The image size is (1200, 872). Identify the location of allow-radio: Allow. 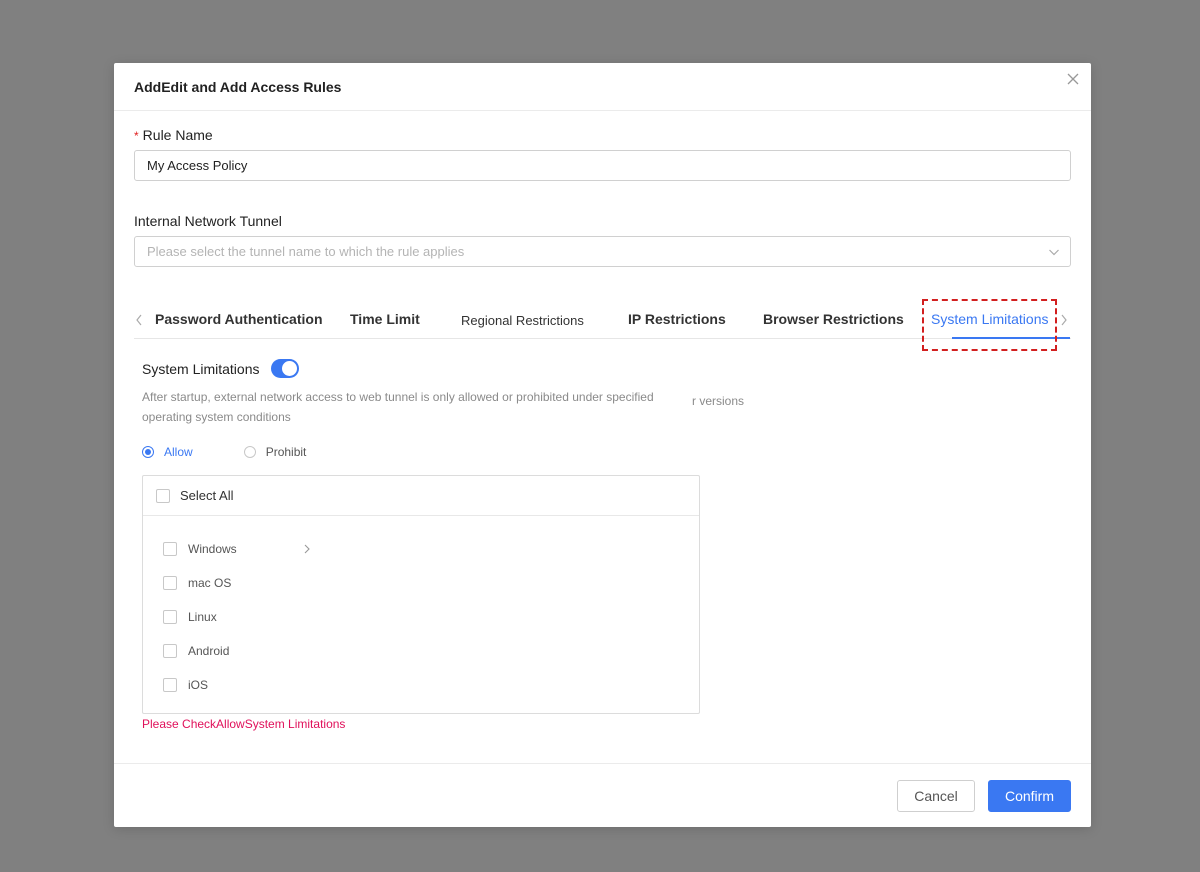
(167, 452).